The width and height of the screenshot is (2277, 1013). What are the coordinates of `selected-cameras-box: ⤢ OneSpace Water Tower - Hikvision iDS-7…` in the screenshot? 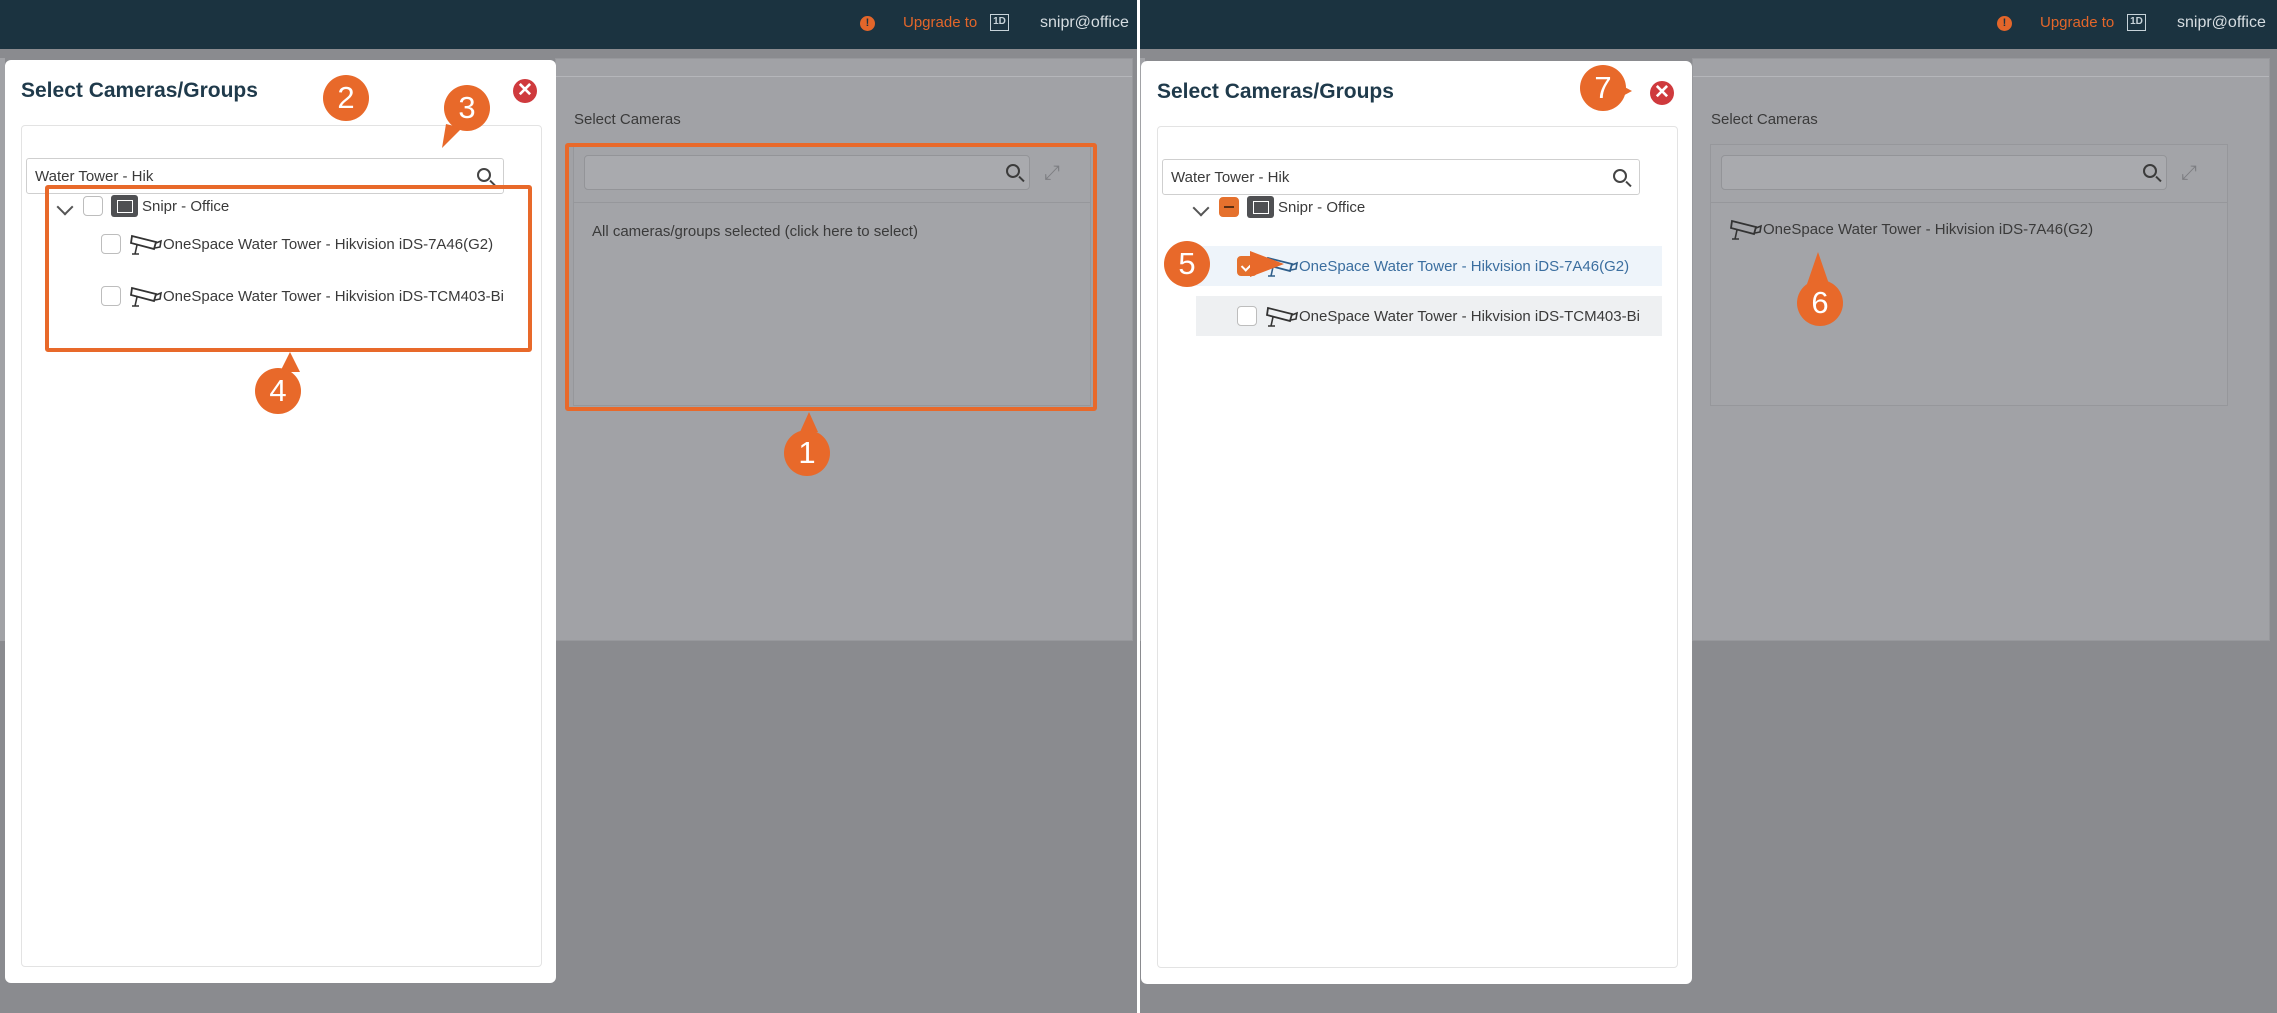 It's located at (1969, 275).